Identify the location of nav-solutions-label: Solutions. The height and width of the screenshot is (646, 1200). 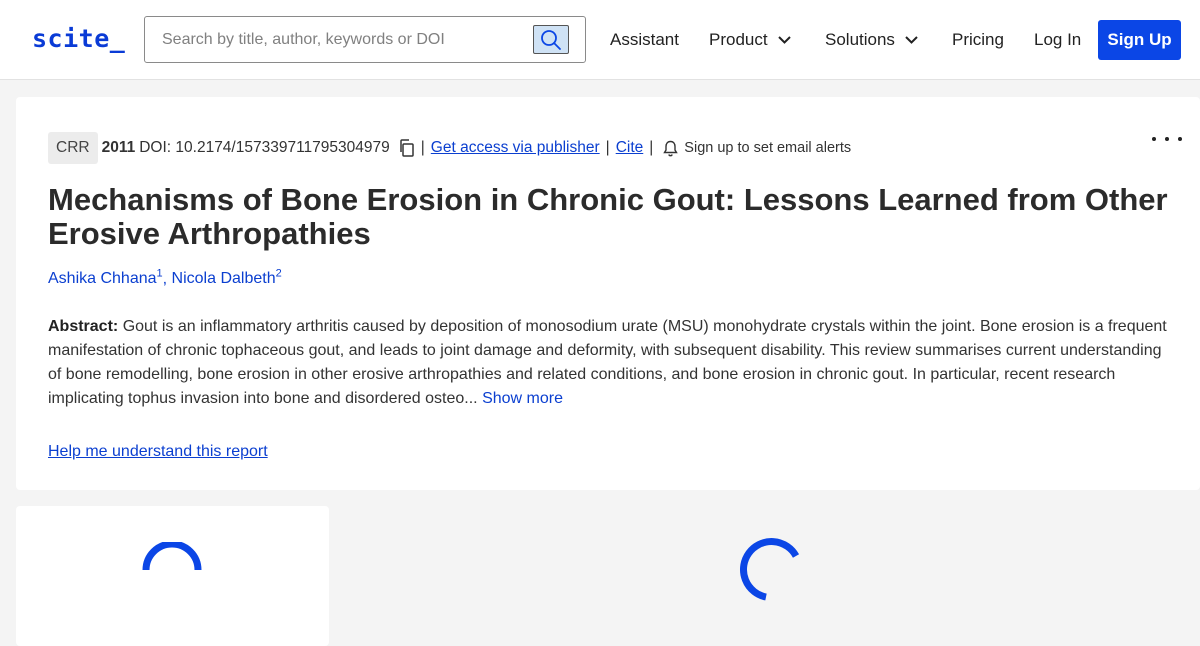
(860, 39).